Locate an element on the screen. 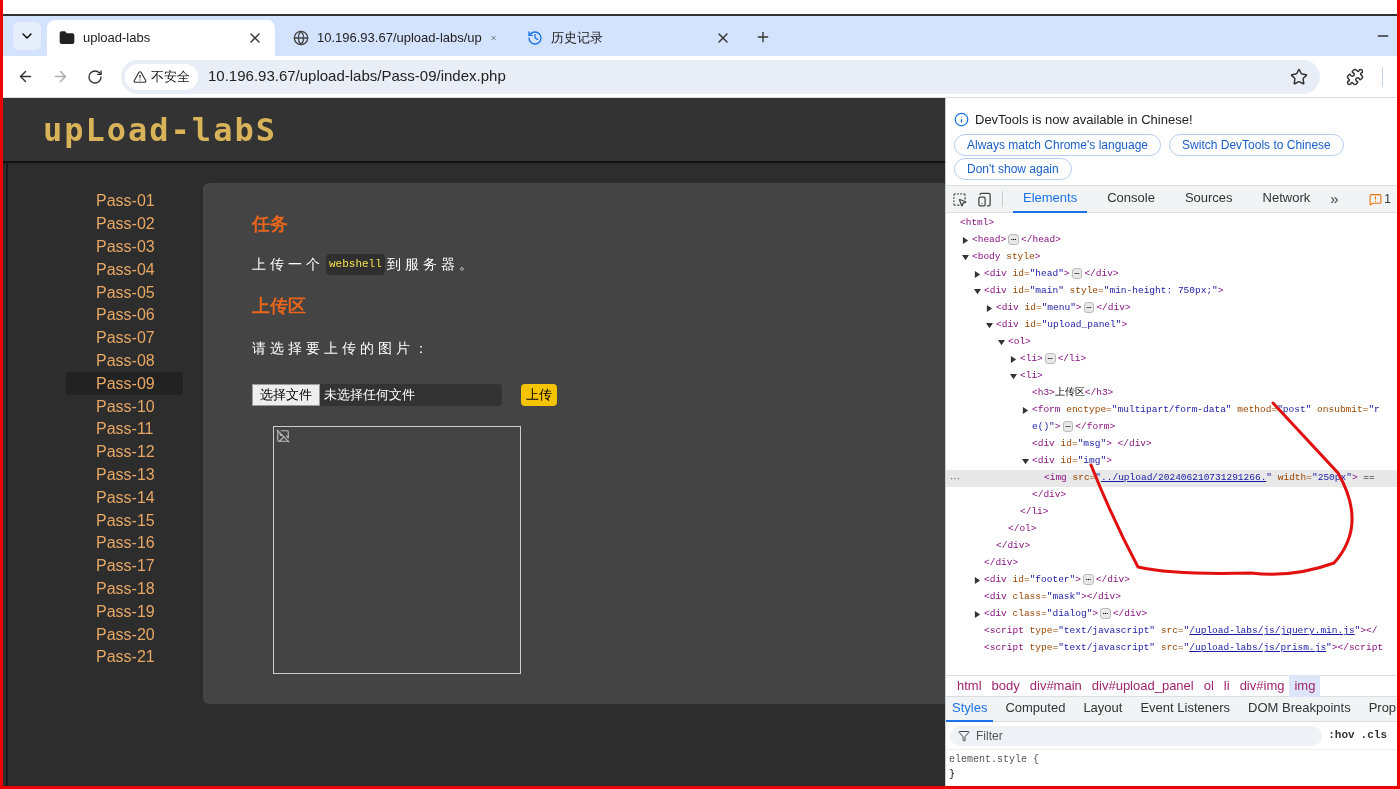  inspect-icon is located at coordinates (959, 199).